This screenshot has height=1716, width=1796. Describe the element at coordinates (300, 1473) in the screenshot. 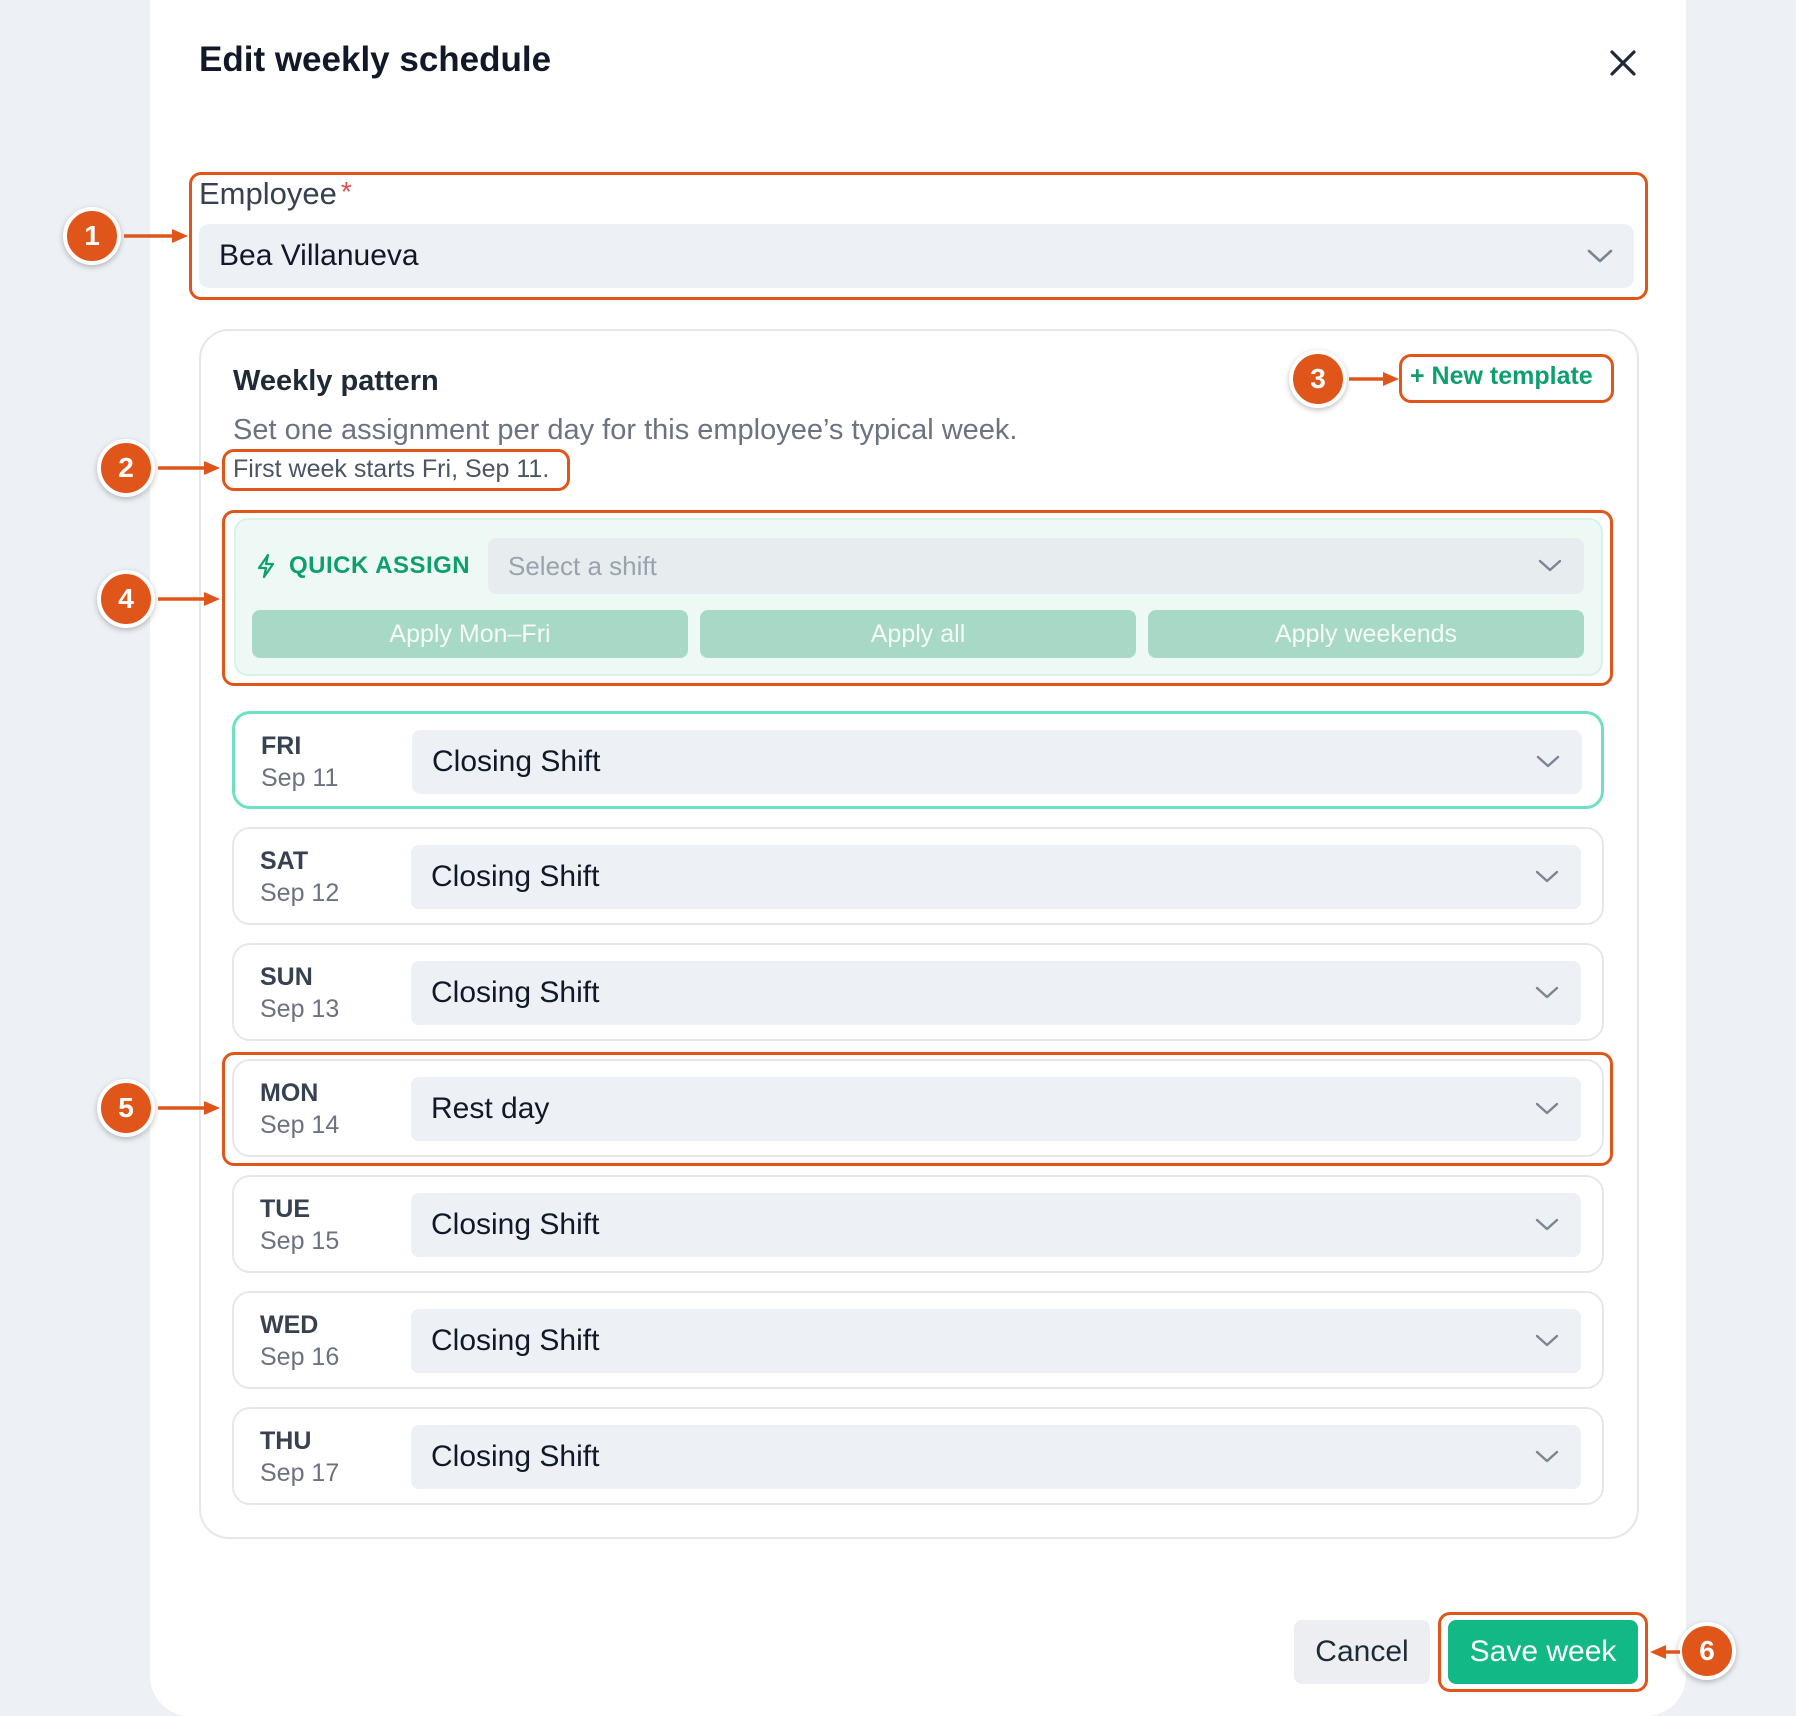

I see `day-date: Sep 17` at that location.